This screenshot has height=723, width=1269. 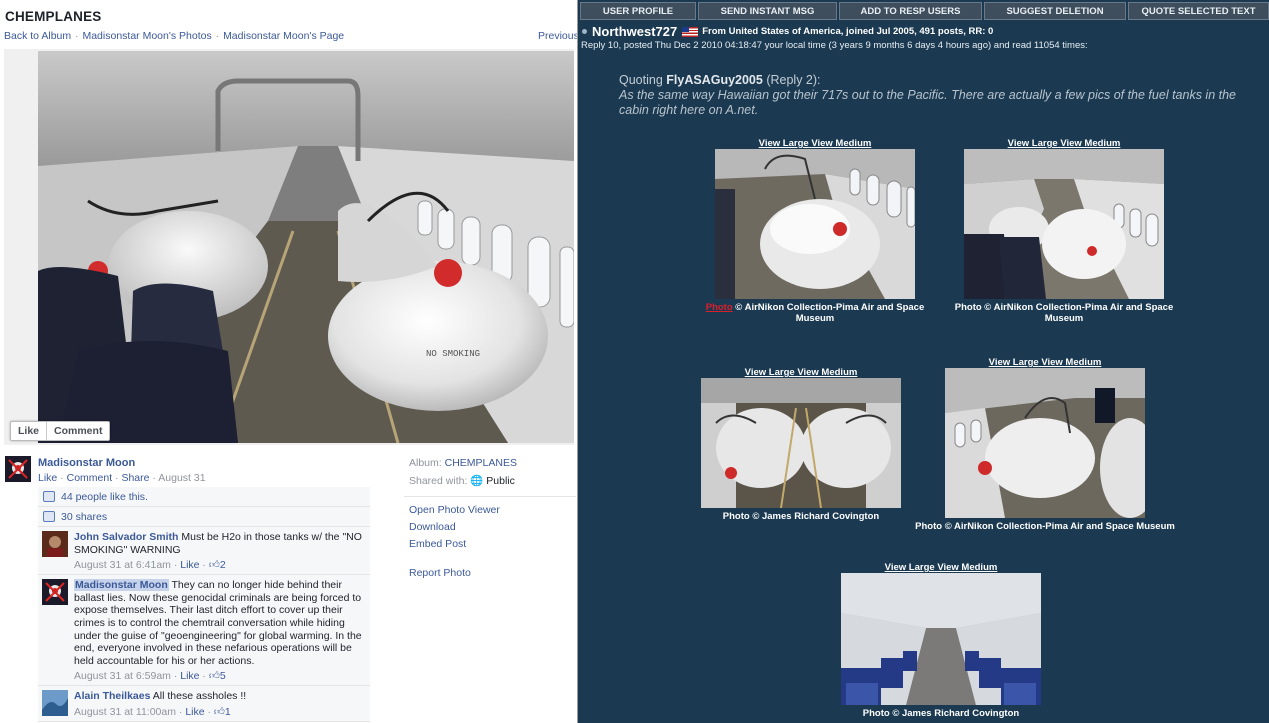 I want to click on poster-name: Madisonstar Moon, so click(x=86, y=463).